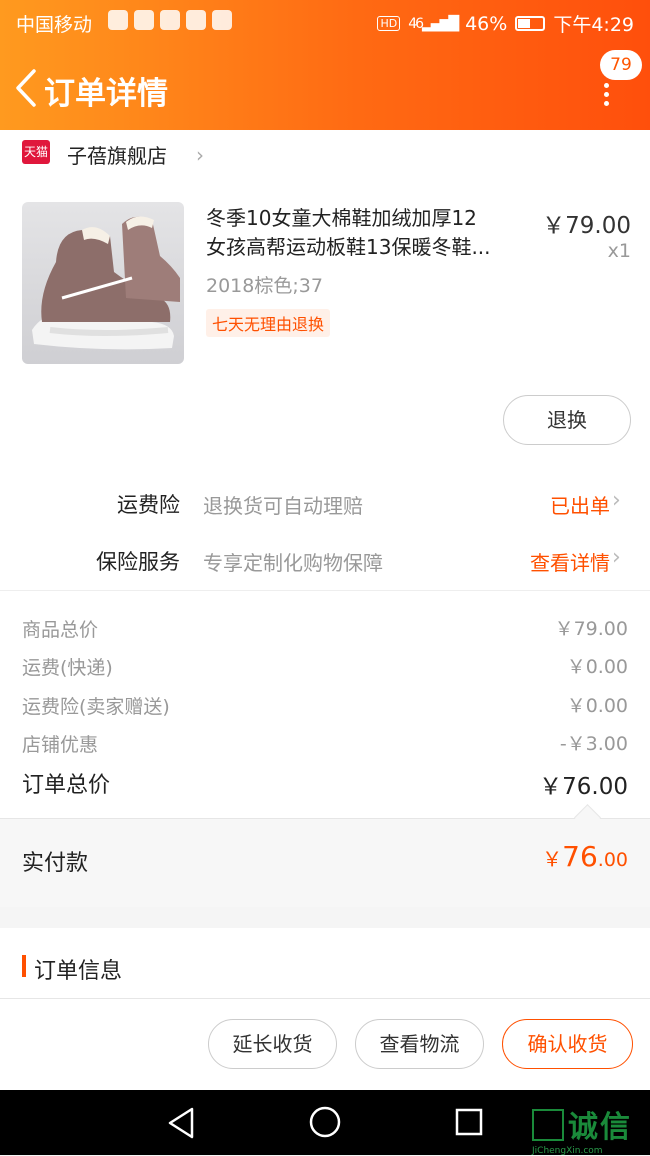  Describe the element at coordinates (325, 22) in the screenshot. I see `status-bar: 中国移动 HD 46▂▄▆█ 46% 下午4:29` at that location.